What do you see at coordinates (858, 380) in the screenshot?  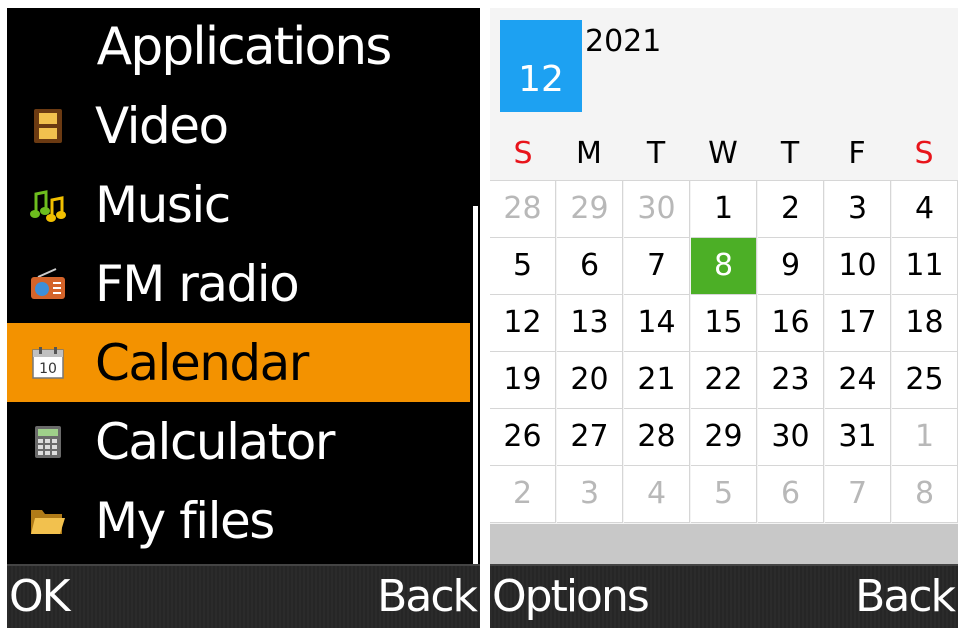 I see `calendar-day-cell: 24` at bounding box center [858, 380].